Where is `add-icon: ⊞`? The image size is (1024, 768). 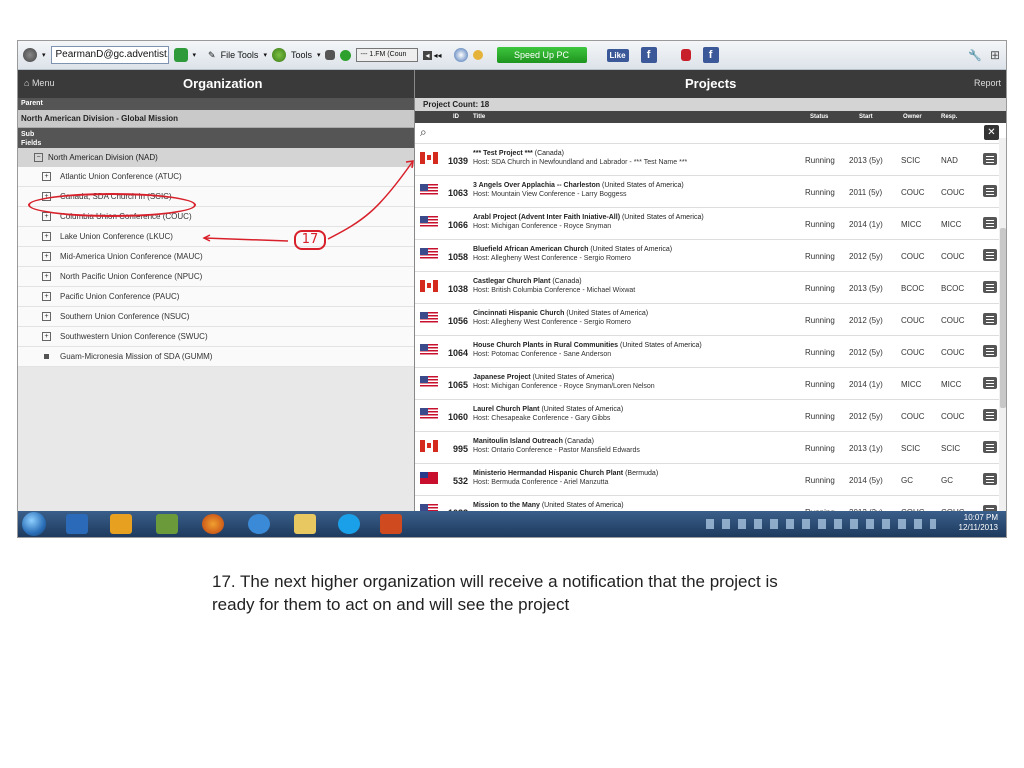
add-icon: ⊞ is located at coordinates (995, 55).